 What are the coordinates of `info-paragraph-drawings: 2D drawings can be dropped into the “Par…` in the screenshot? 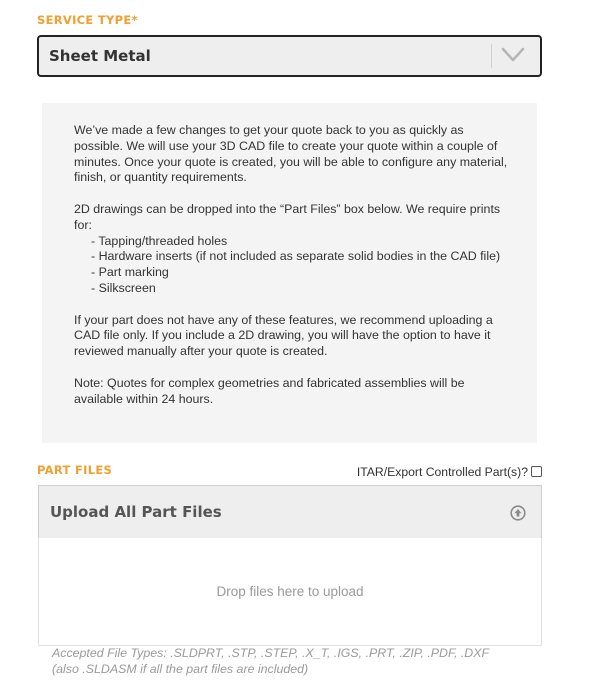 It's located at (287, 216).